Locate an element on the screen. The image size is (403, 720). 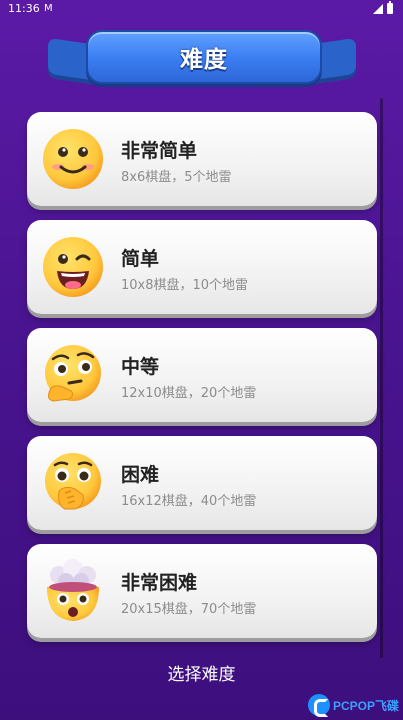
status-bar: 11:36 M is located at coordinates (201, 9).